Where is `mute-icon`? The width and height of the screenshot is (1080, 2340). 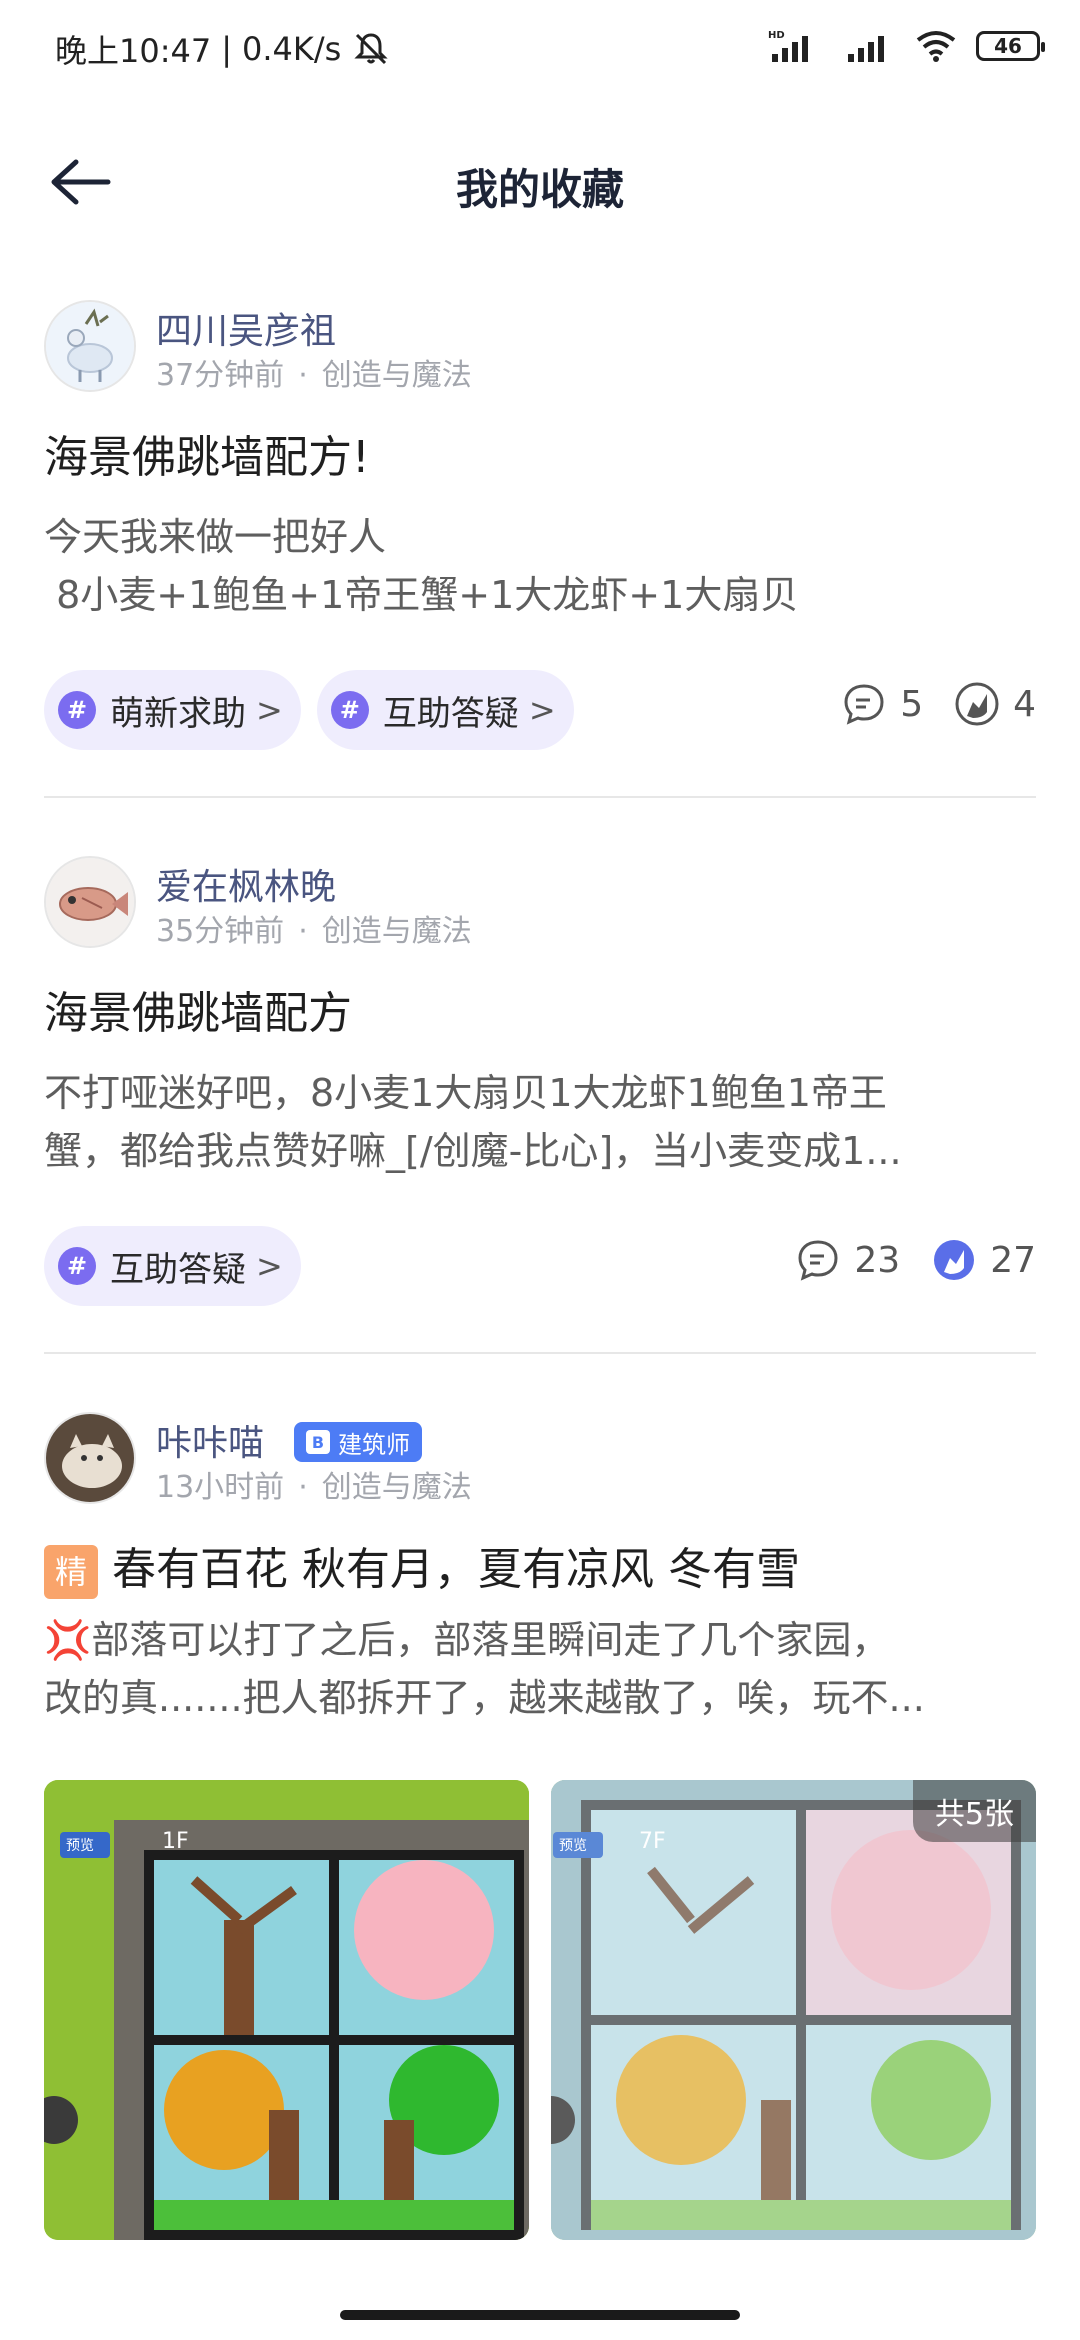
mute-icon is located at coordinates (371, 49).